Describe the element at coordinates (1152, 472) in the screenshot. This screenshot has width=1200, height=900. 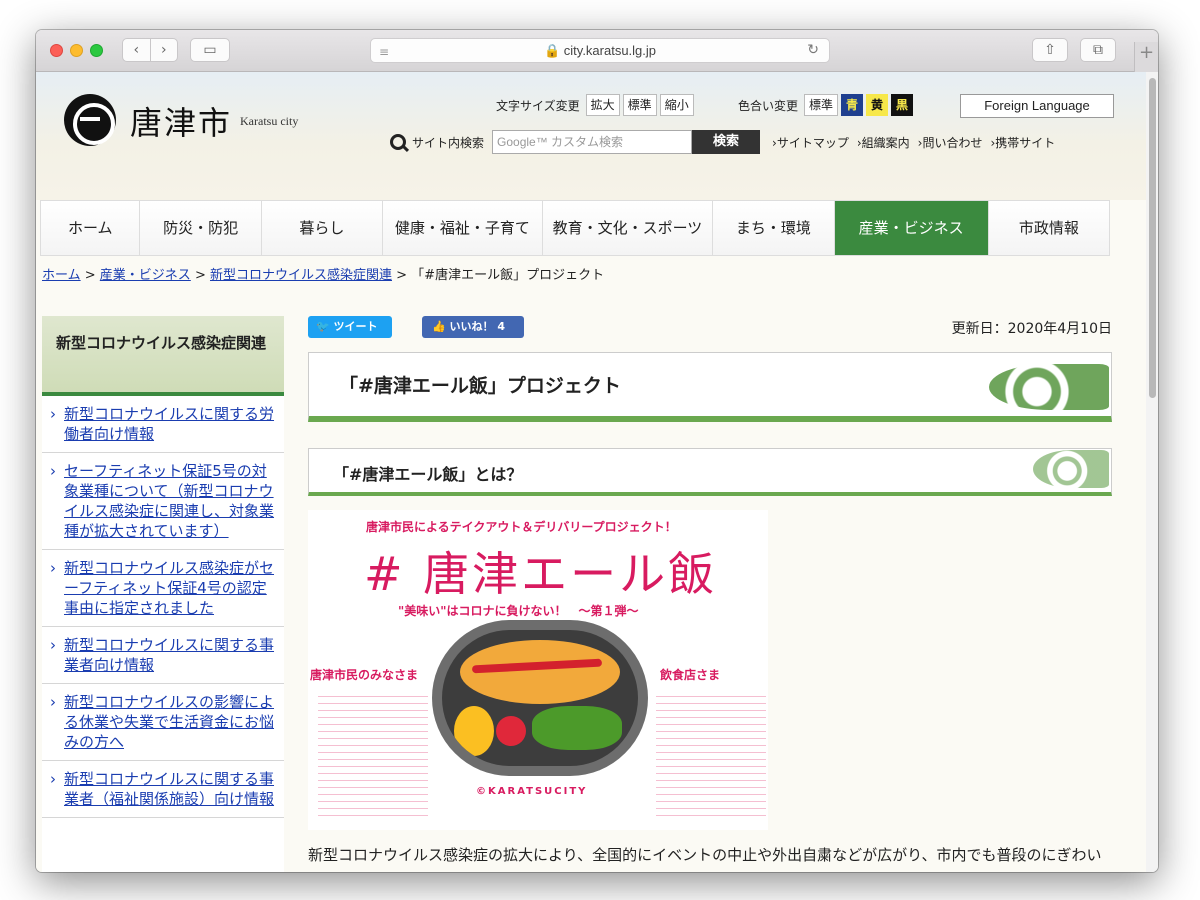
I see `page-scrollbar` at that location.